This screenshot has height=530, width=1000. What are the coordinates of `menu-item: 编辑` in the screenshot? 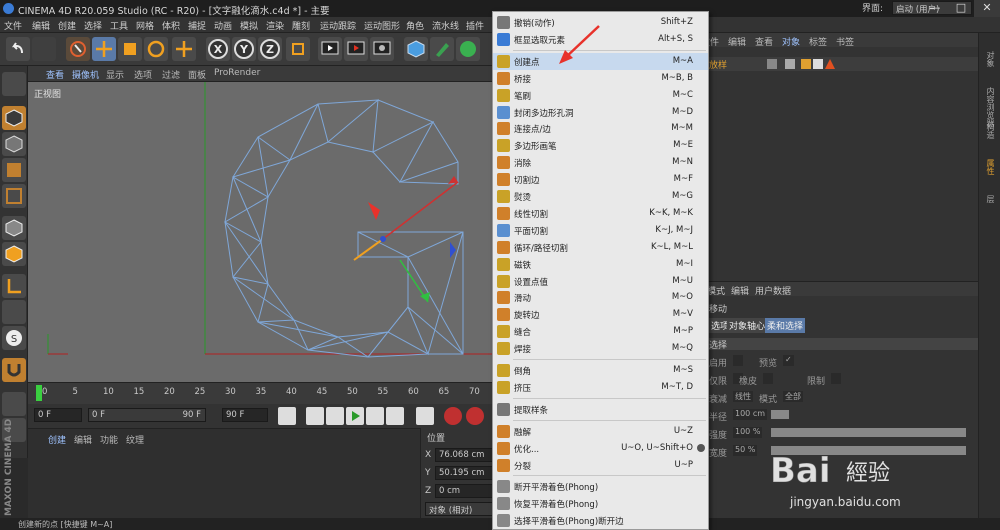 It's located at (41, 25).